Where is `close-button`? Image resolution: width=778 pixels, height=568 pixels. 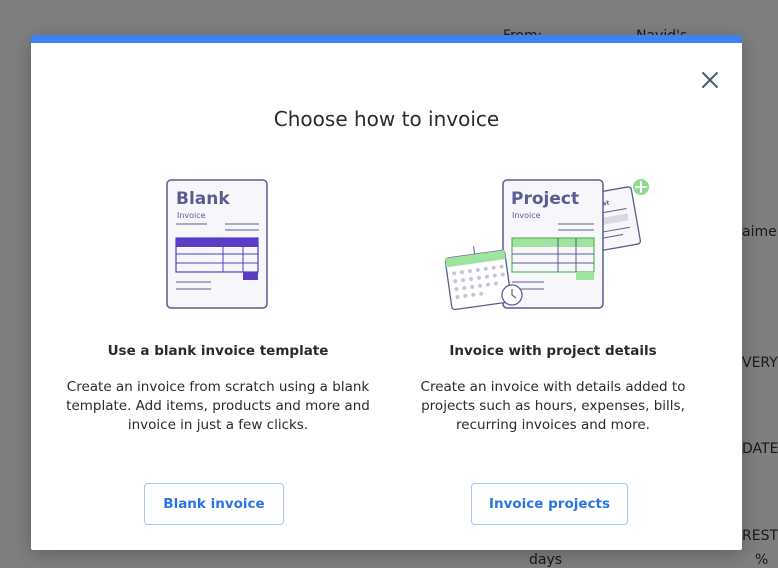
close-button is located at coordinates (710, 80).